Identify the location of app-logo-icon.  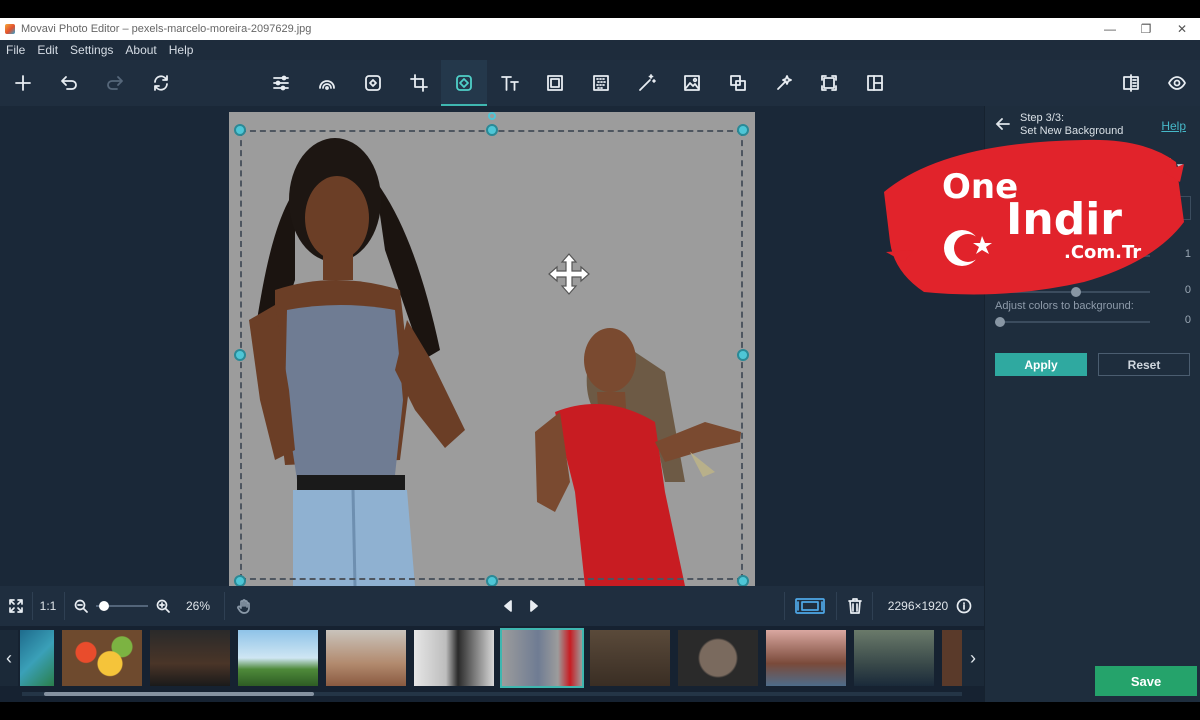
(10, 29).